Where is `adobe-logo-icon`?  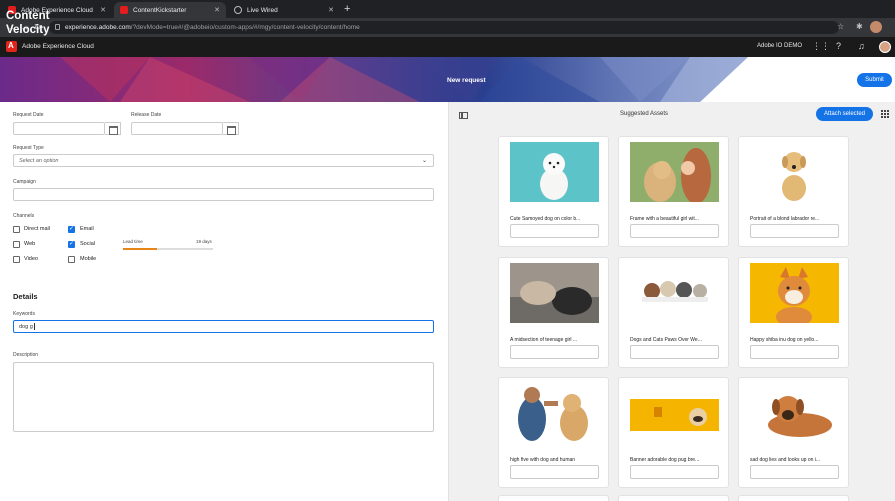
adobe-logo-icon is located at coordinates (11, 46).